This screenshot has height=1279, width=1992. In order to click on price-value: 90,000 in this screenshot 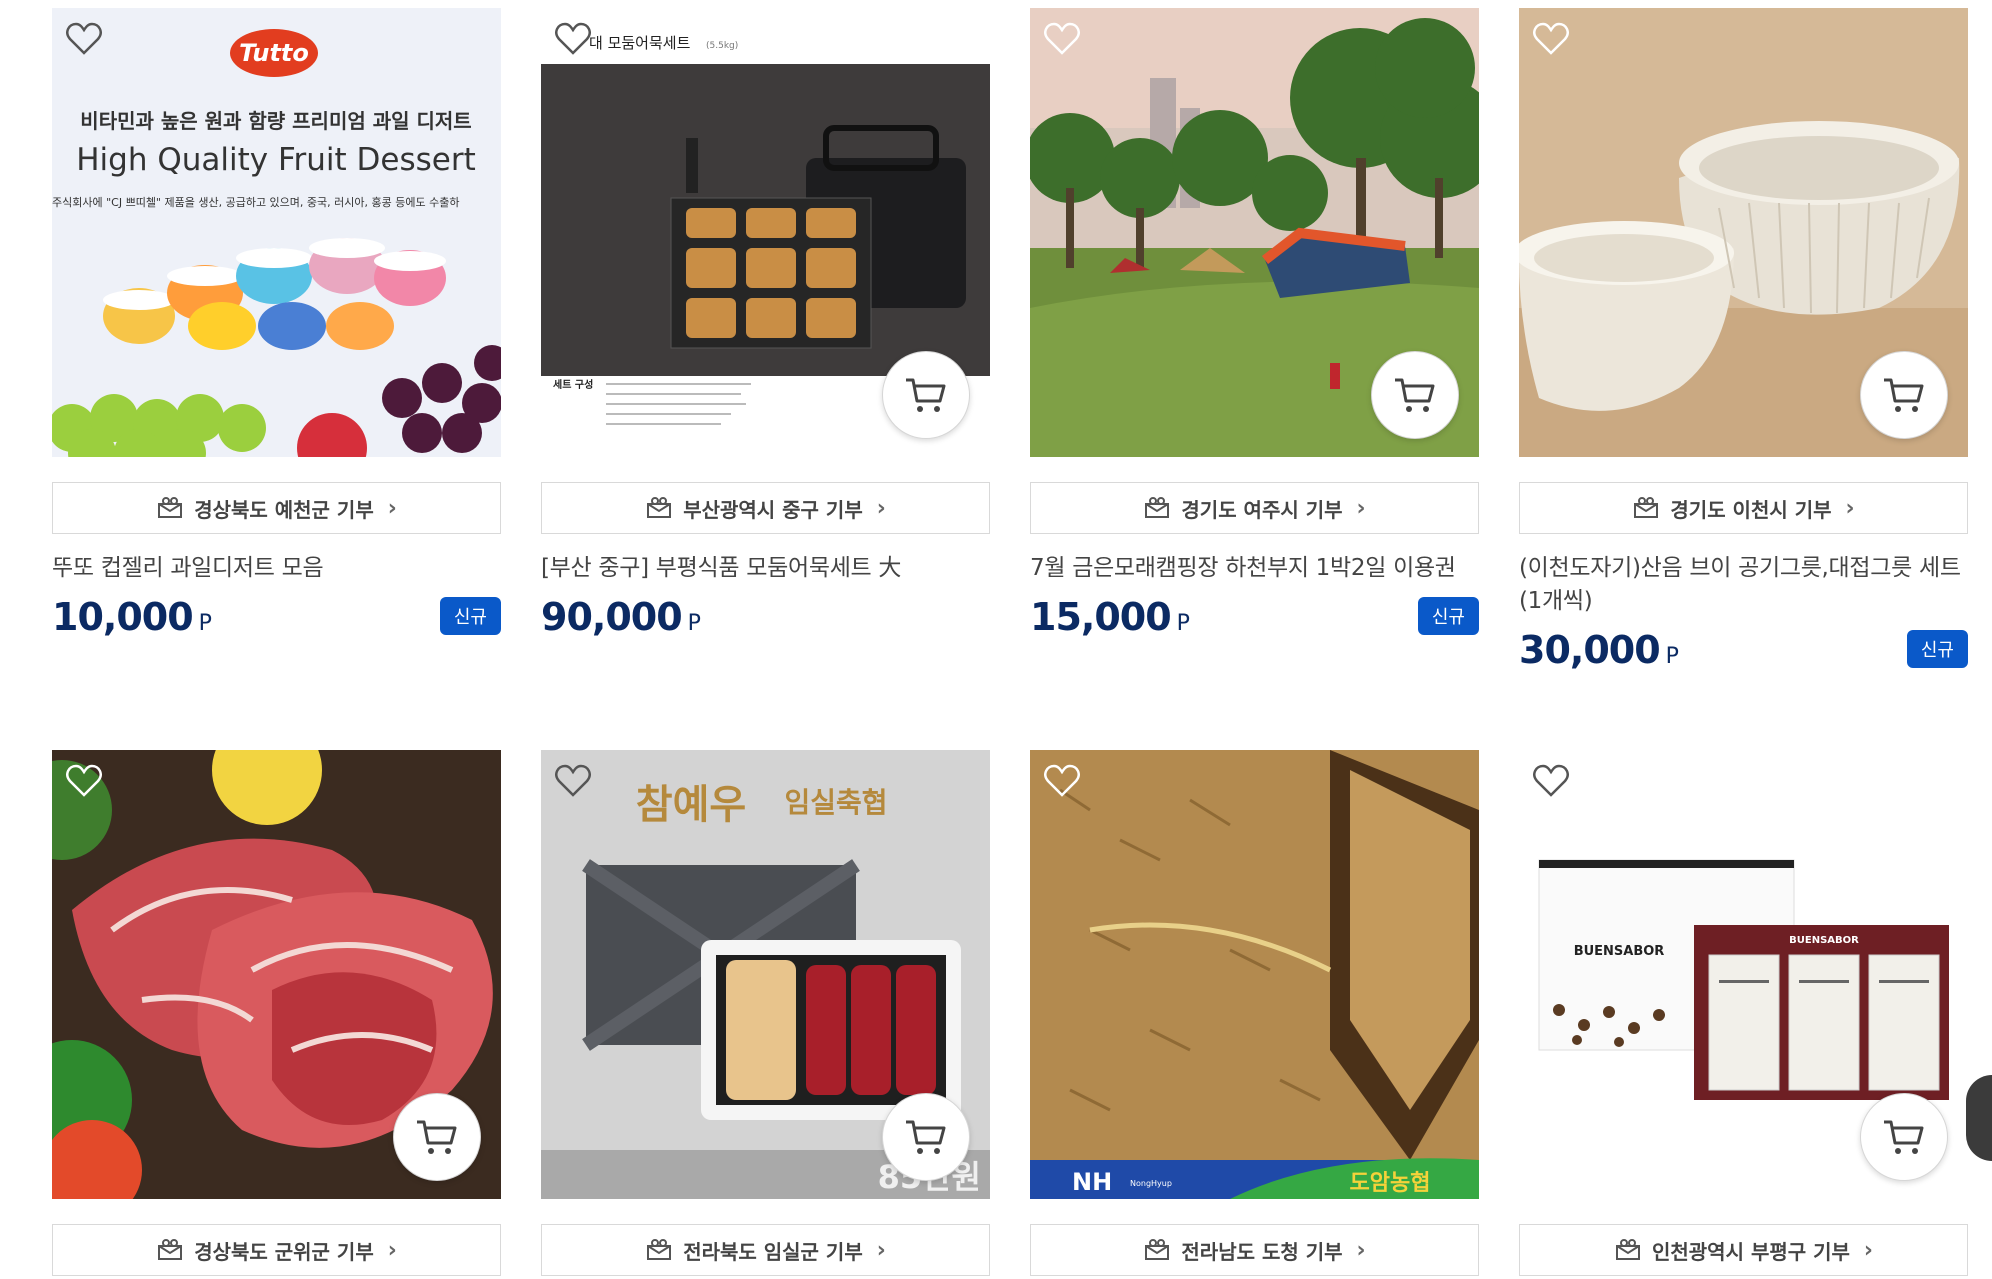, I will do `click(612, 617)`.